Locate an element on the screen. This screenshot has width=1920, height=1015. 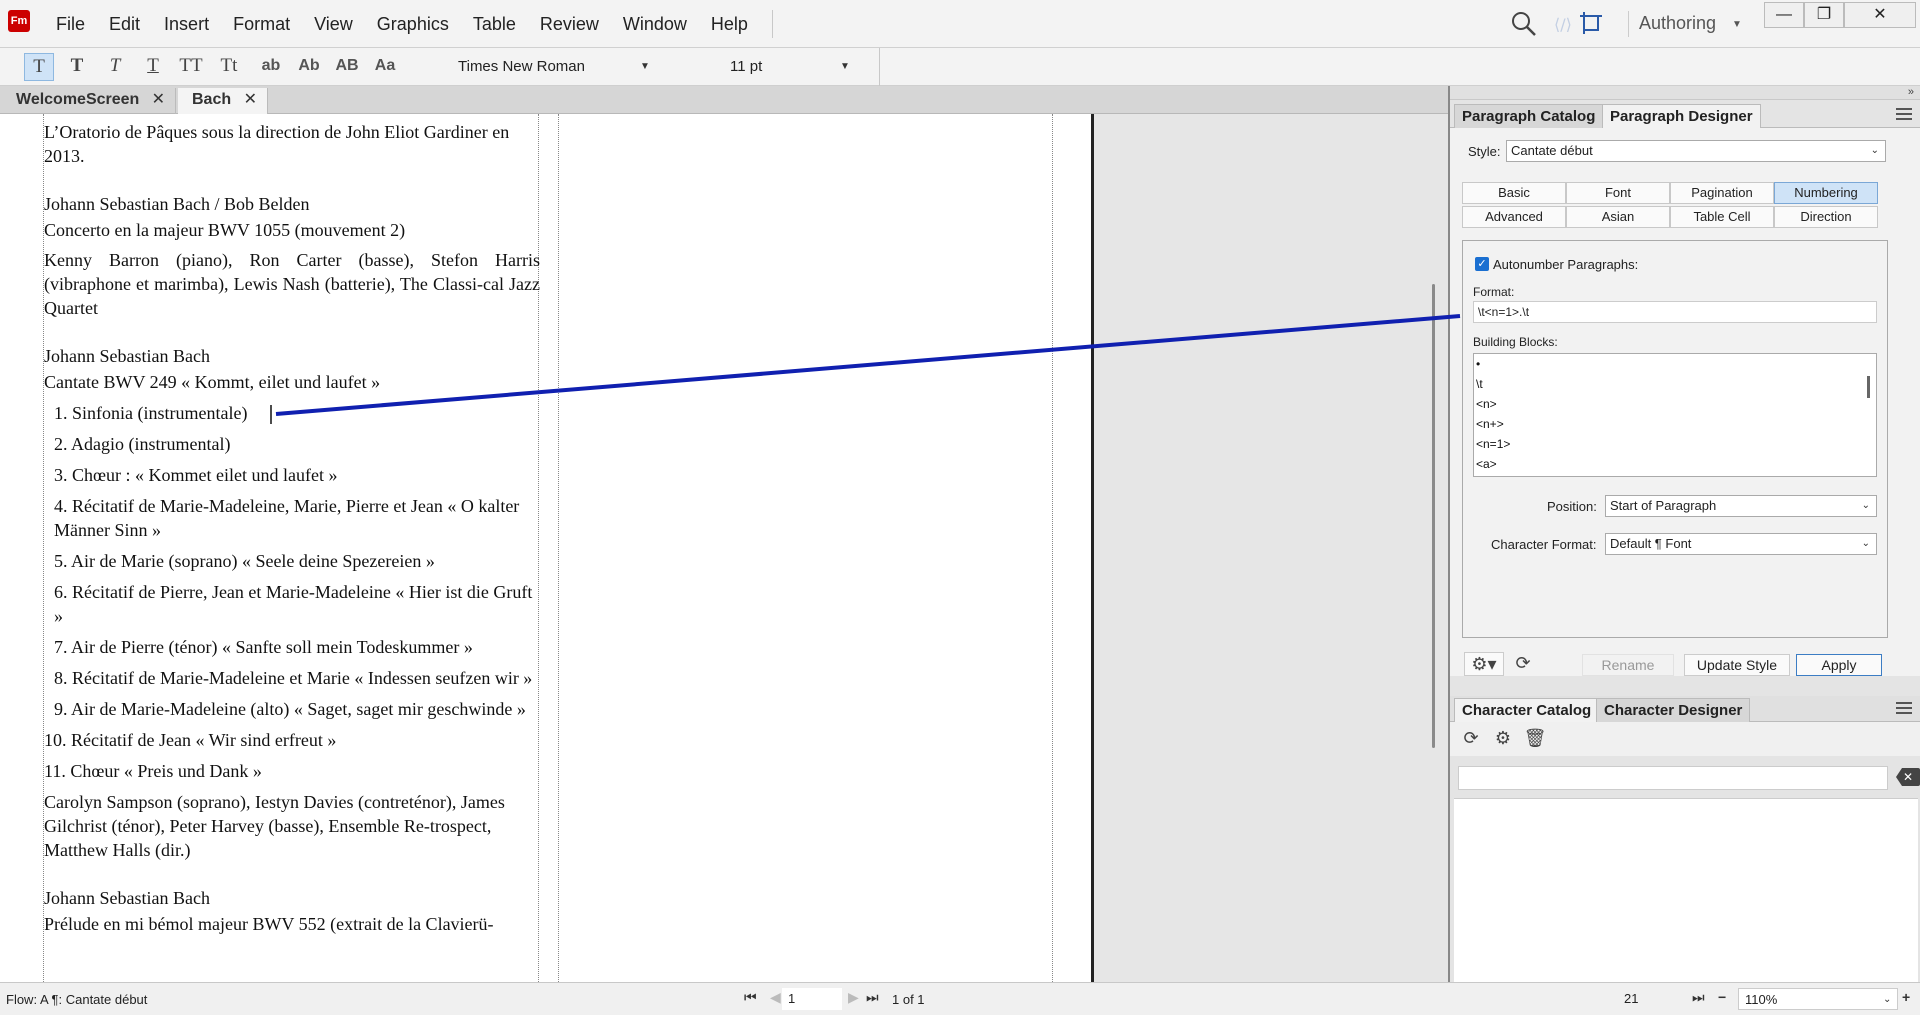
character-panel-tabs: Character Catalog Character Designer is located at coordinates (1685, 709).